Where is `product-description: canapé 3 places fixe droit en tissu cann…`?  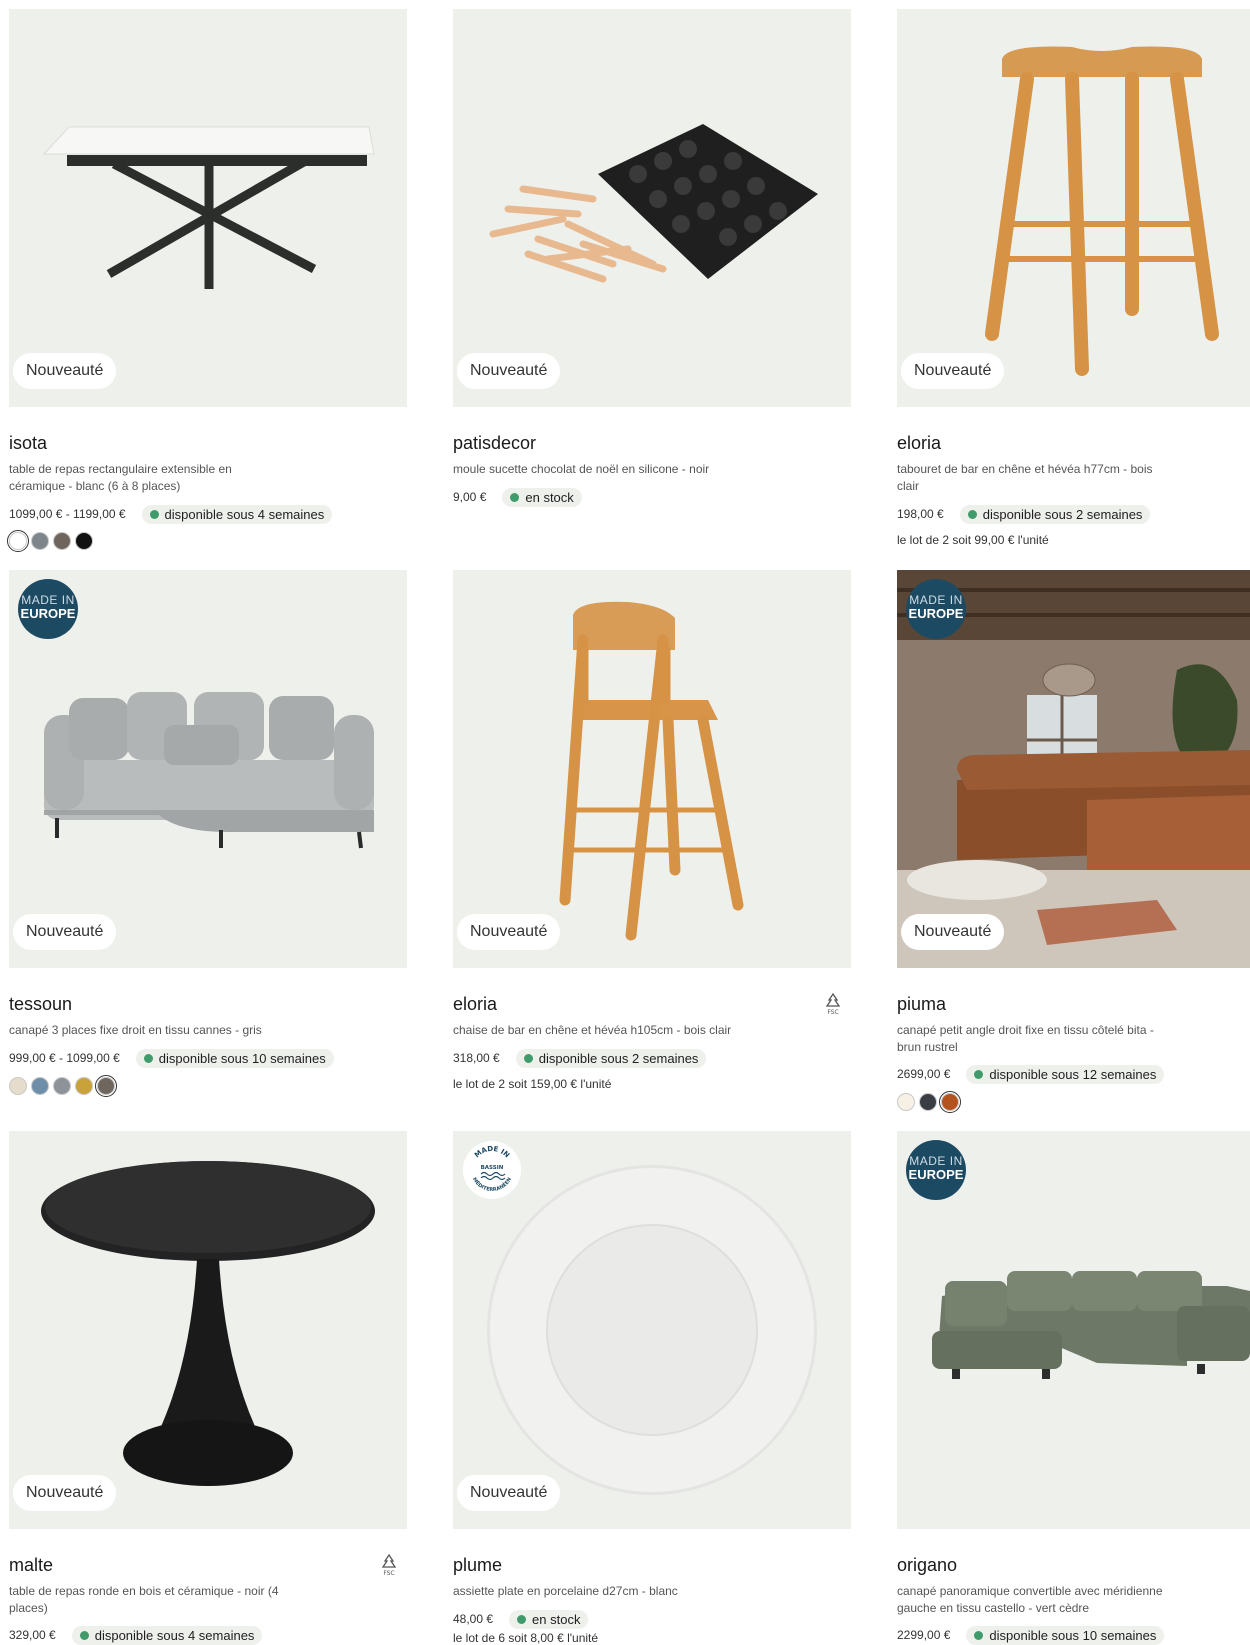 product-description: canapé 3 places fixe droit en tissu cann… is located at coordinates (135, 1030).